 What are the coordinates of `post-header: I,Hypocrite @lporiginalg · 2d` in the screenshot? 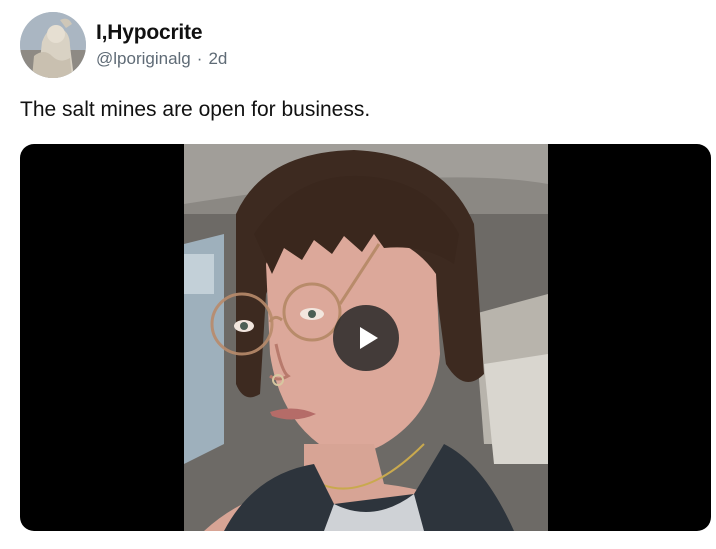 It's located at (123, 45).